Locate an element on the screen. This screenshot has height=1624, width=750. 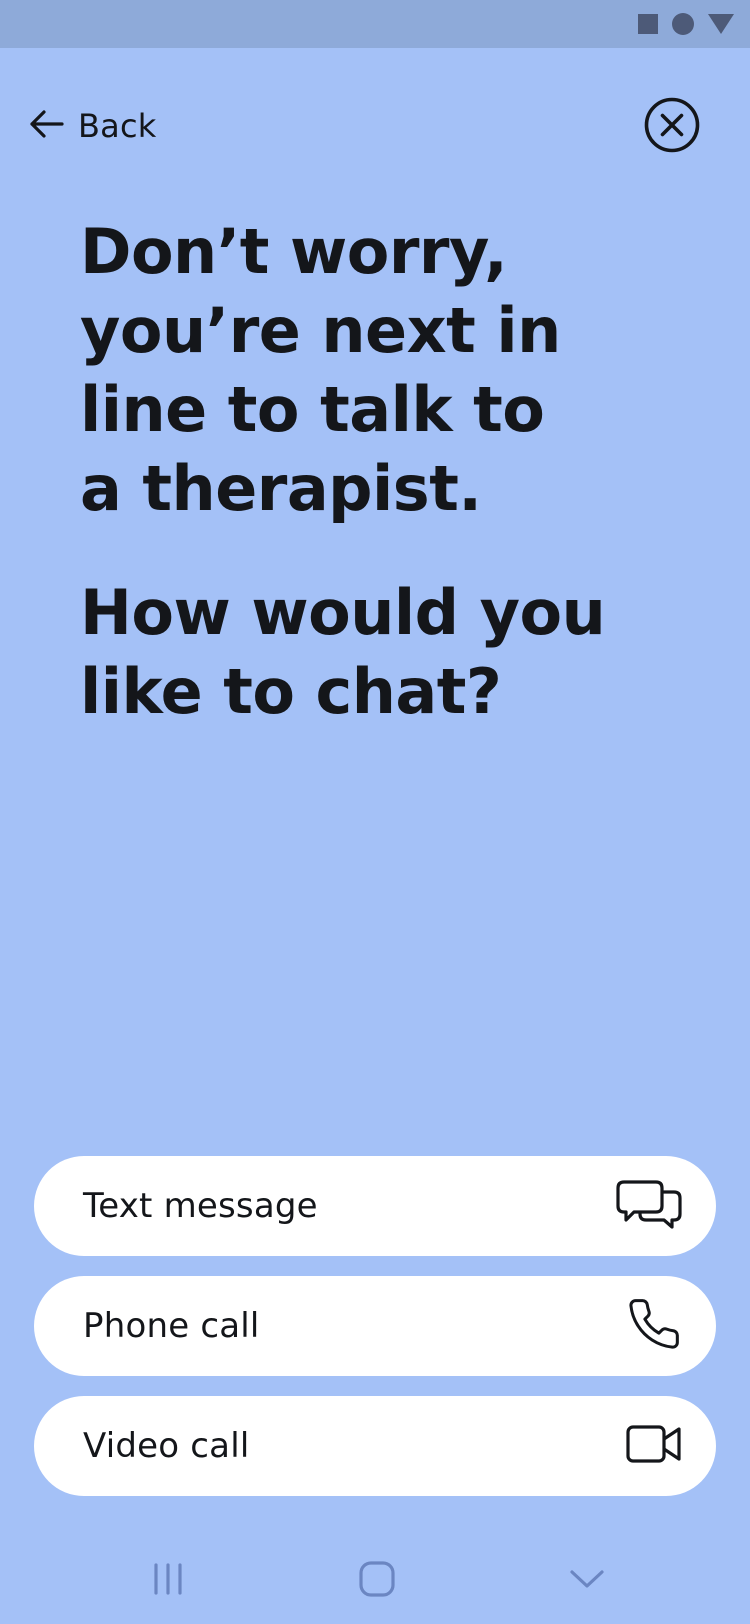
signal-triangle-icon is located at coordinates (721, 24).